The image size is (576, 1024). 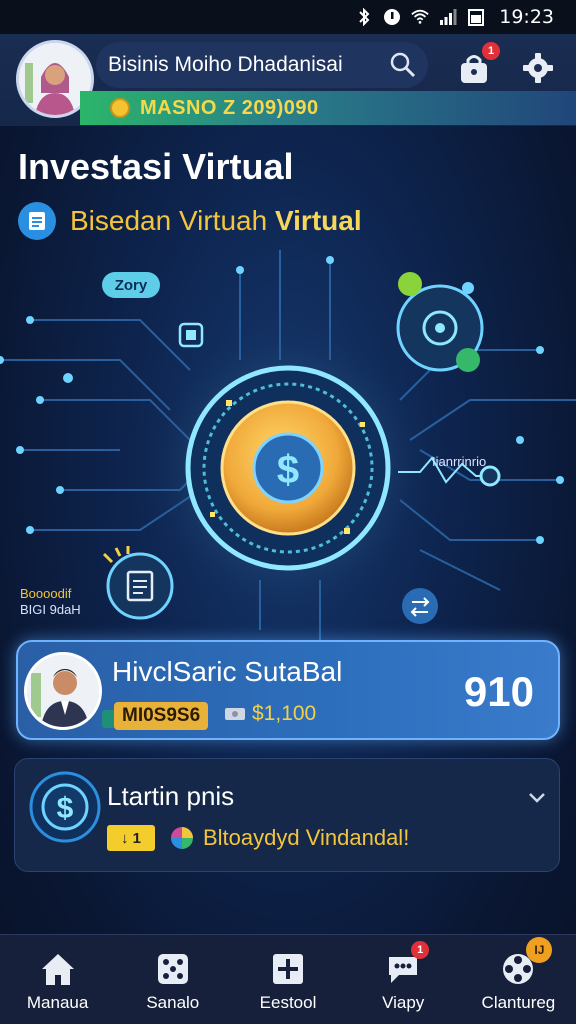 What do you see at coordinates (420, 950) in the screenshot?
I see `chat-badge: 1` at bounding box center [420, 950].